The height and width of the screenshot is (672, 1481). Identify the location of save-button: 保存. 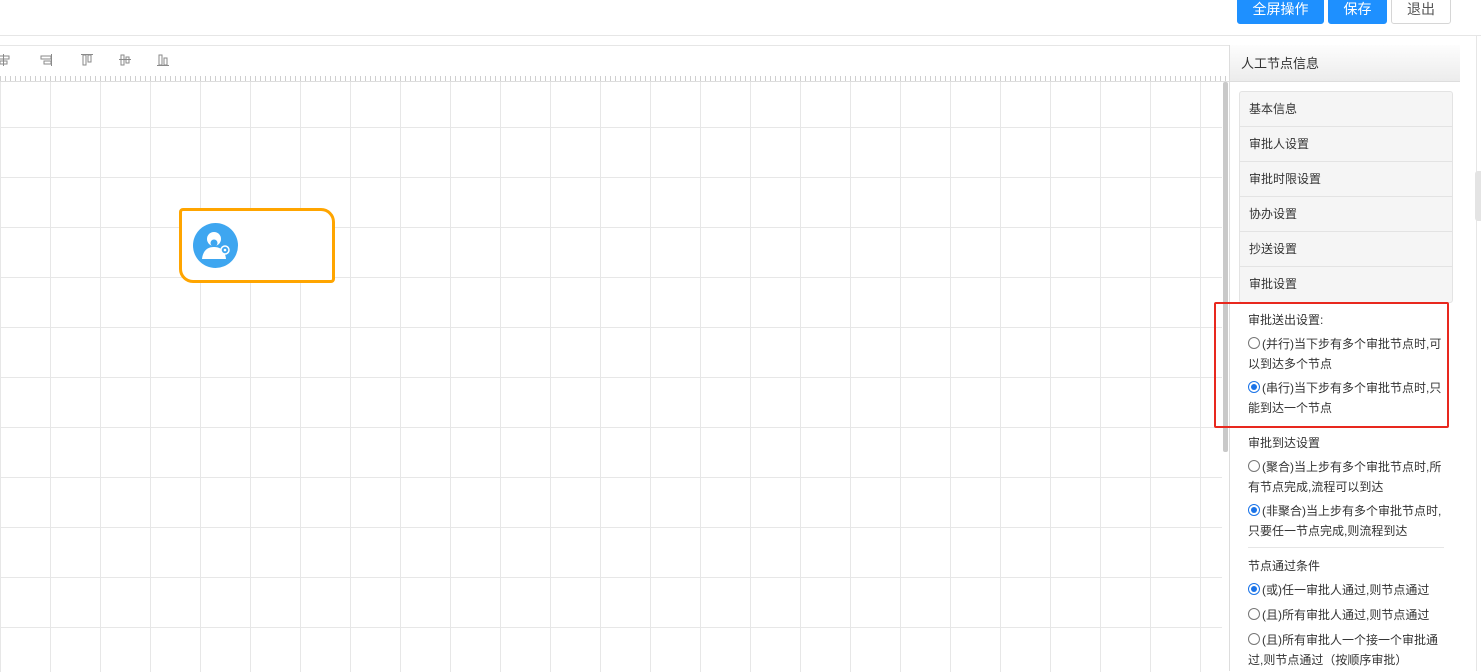
(1357, 12).